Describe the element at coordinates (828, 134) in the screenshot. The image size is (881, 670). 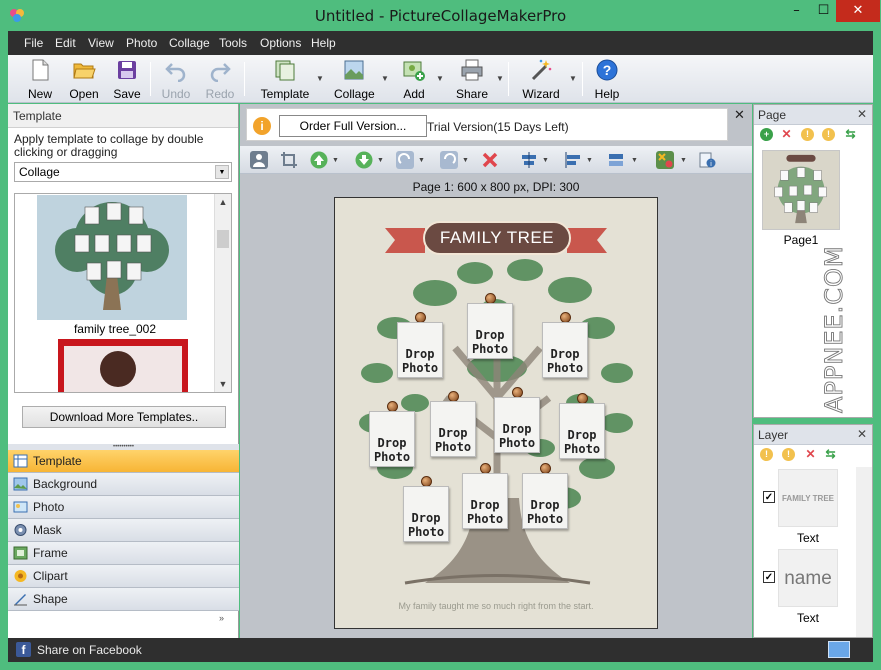
I see `move-page-down-icon: !` at that location.